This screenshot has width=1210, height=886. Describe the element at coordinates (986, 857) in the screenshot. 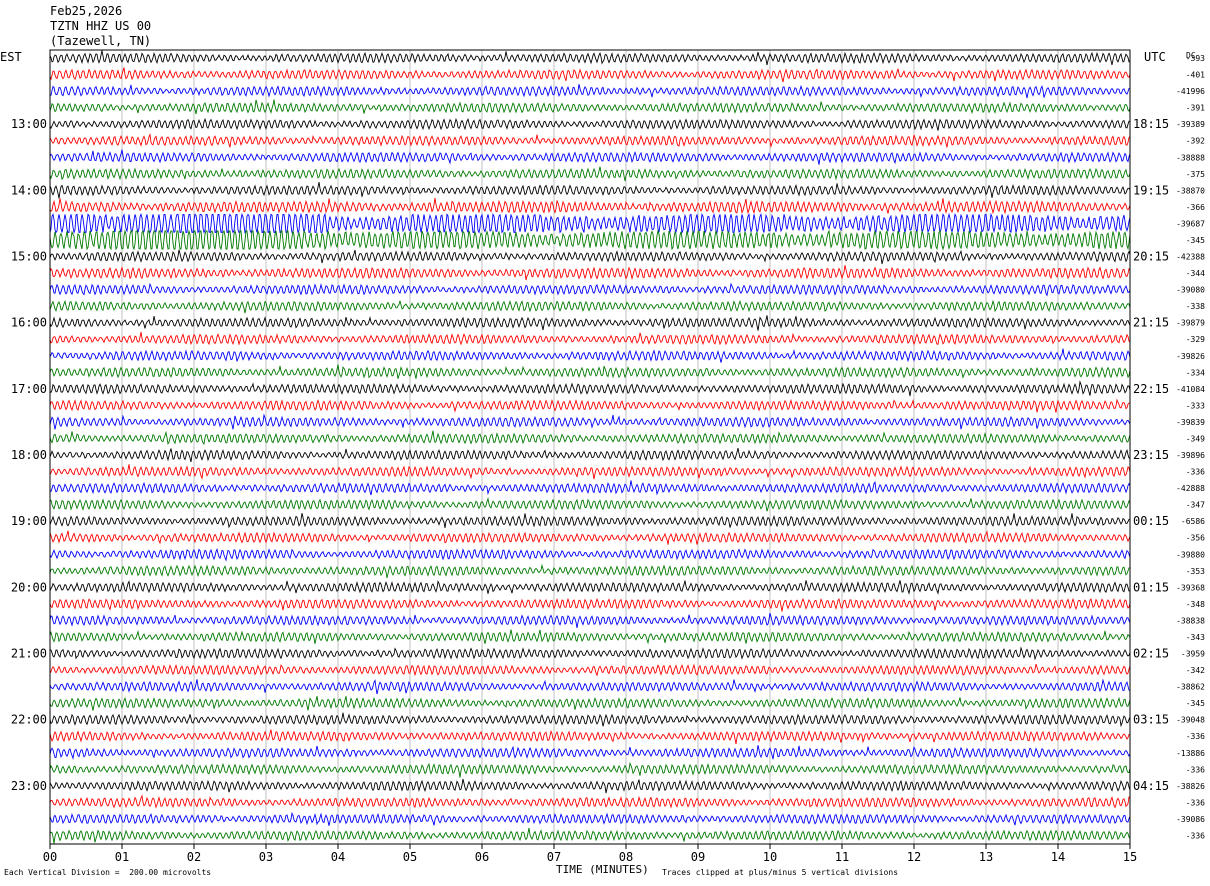

I see `x-tick-label: 13` at that location.